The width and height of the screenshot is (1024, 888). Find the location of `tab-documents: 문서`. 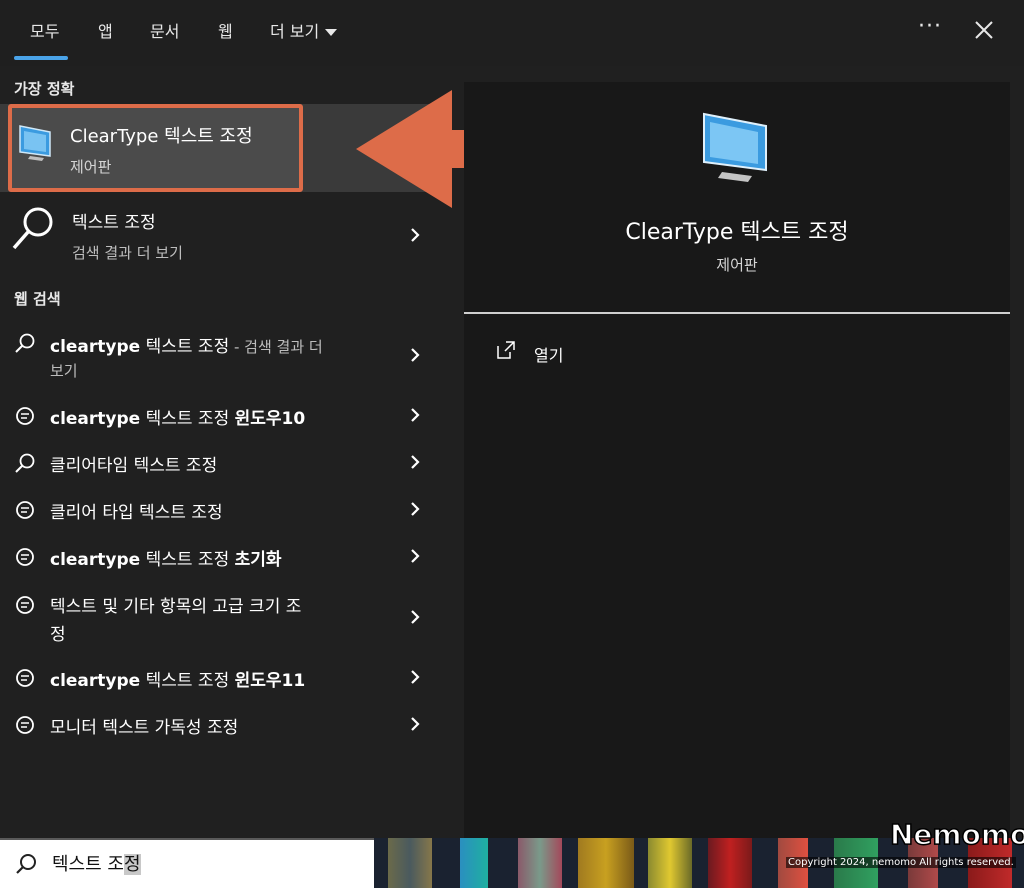

tab-documents: 문서 is located at coordinates (164, 30).